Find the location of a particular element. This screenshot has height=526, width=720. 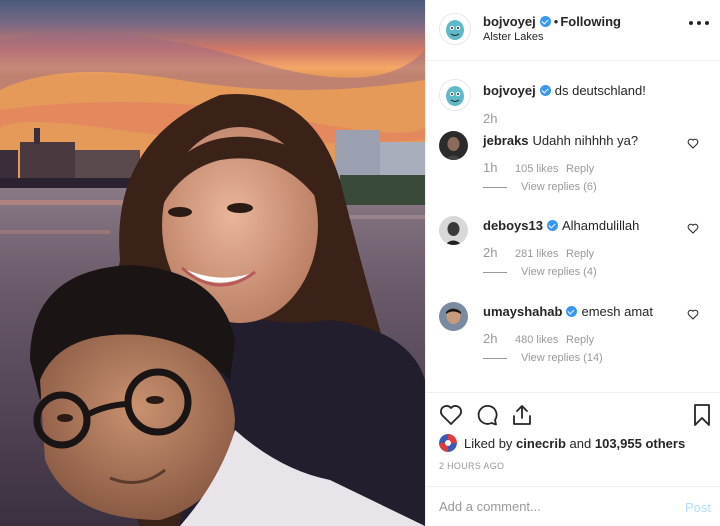

comment-input is located at coordinates (549, 506).